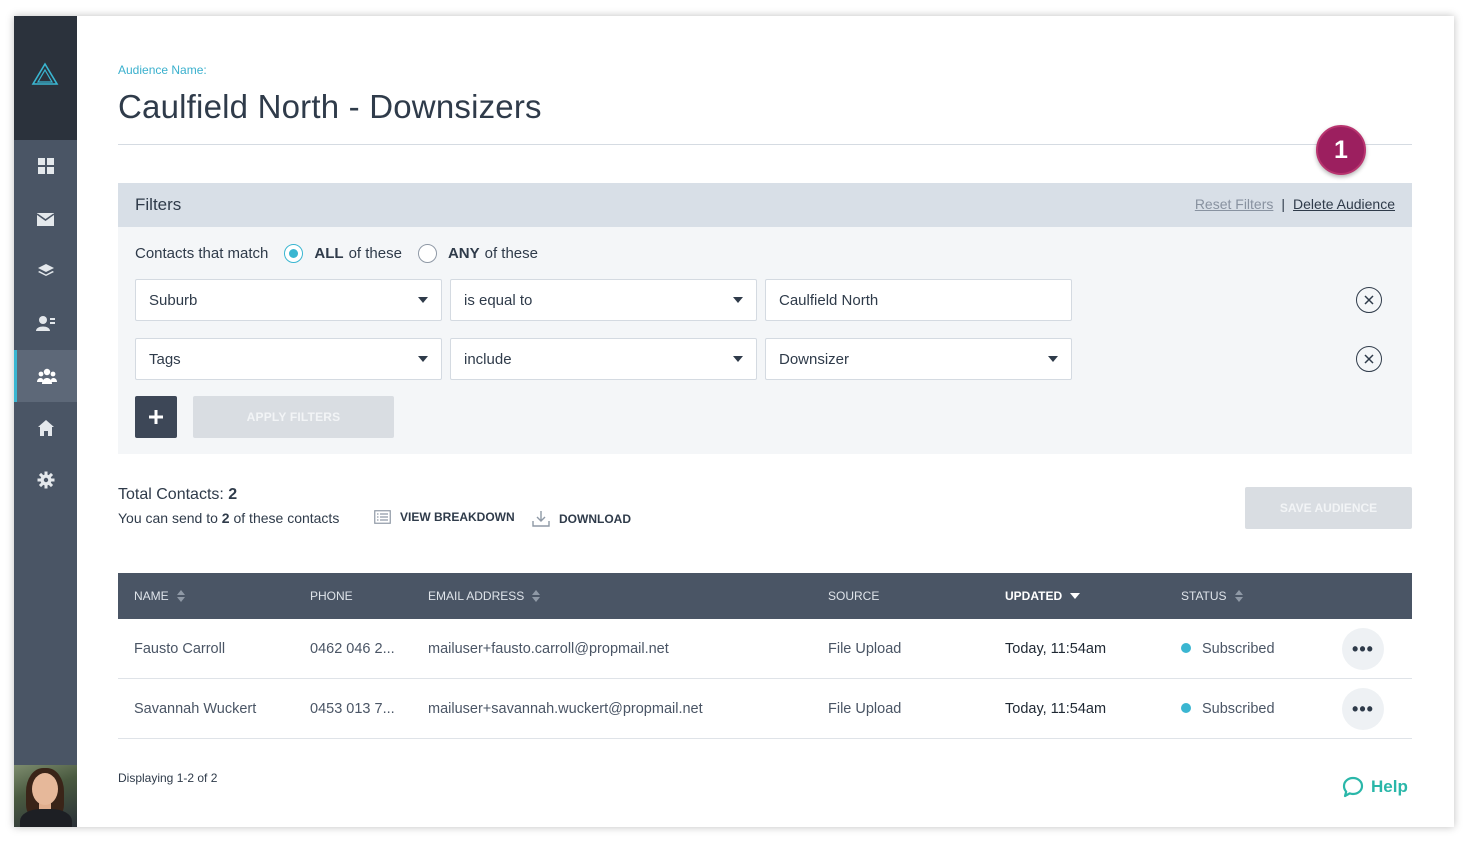  What do you see at coordinates (168, 518) in the screenshot?
I see `send-prefix: You can send to` at bounding box center [168, 518].